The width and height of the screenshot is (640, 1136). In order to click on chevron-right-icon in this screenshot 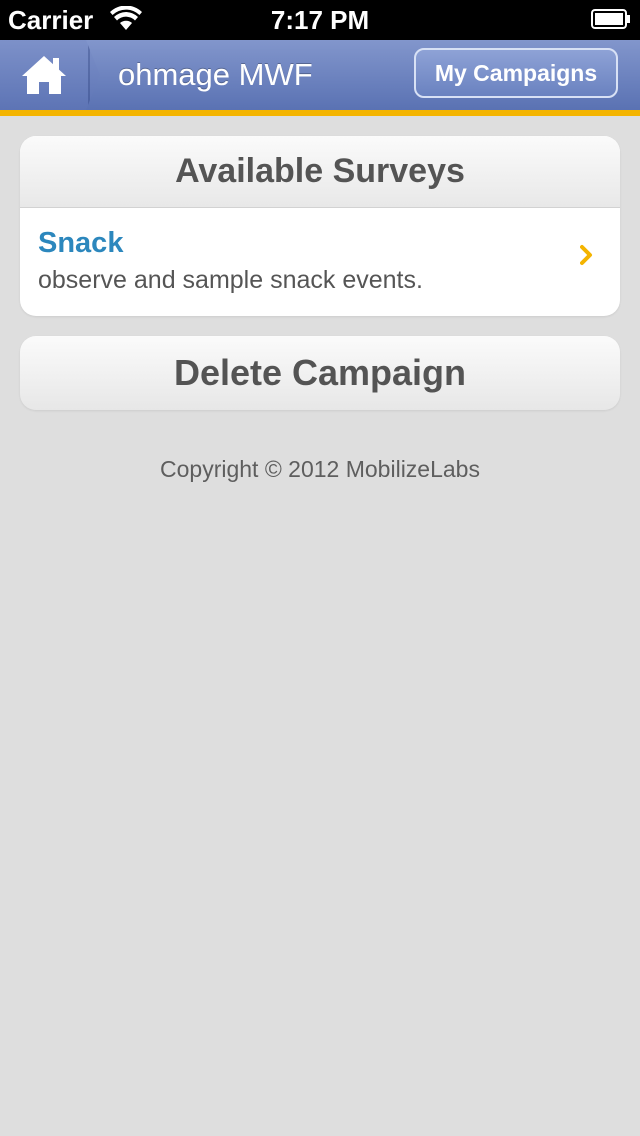, I will do `click(586, 255)`.